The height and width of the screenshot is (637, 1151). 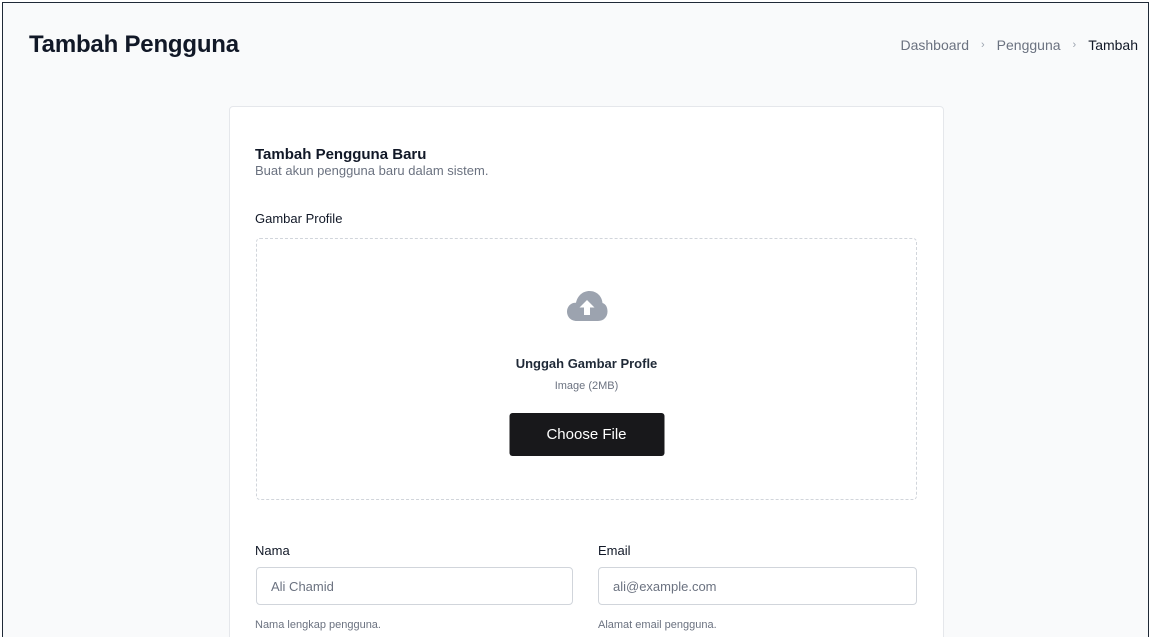 I want to click on upload-hint: Image (2MB), so click(x=586, y=386).